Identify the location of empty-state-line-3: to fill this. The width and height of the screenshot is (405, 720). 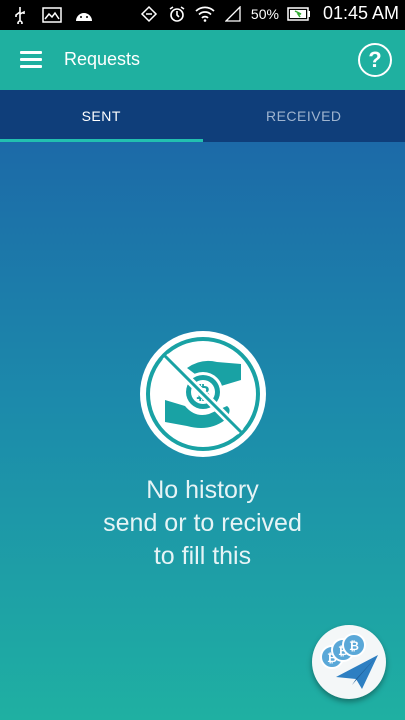
(202, 556).